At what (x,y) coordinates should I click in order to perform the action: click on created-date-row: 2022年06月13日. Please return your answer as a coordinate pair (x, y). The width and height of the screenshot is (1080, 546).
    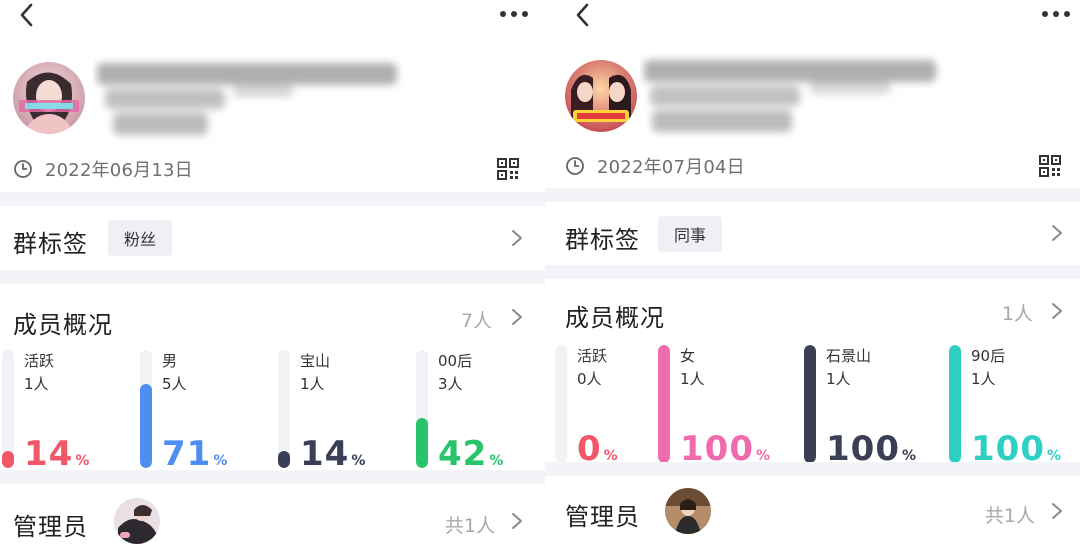
    Looking at the image, I should click on (103, 169).